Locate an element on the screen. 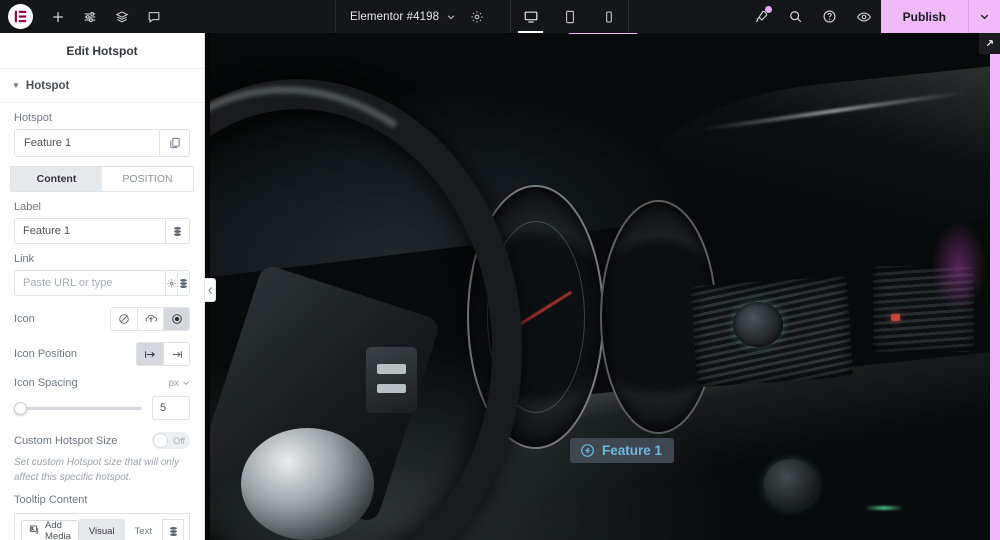  add-media-button: Add Media is located at coordinates (50, 529).